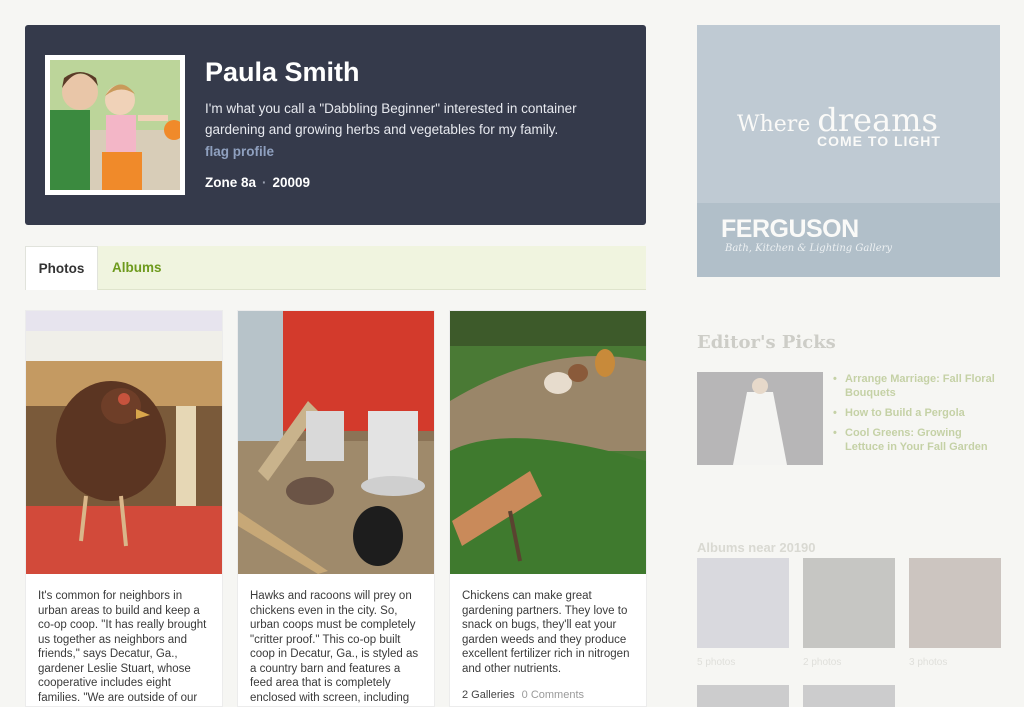 This screenshot has width=1024, height=707. I want to click on profile-name: Paula Smith, so click(282, 72).